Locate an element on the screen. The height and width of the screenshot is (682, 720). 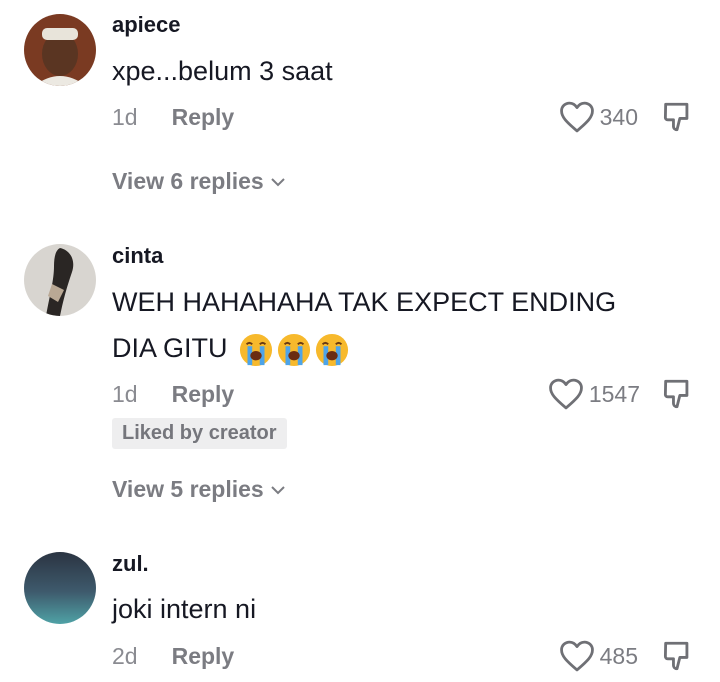
view-replies-button: View 5 replies is located at coordinates (199, 489).